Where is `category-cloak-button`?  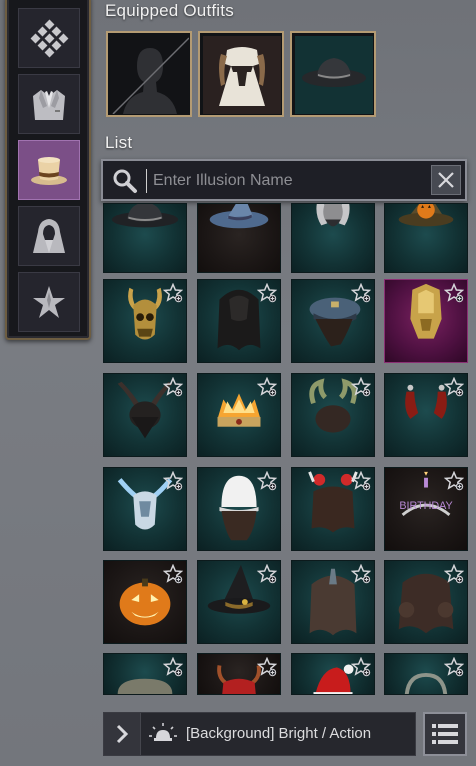
category-cloak-button is located at coordinates (49, 236).